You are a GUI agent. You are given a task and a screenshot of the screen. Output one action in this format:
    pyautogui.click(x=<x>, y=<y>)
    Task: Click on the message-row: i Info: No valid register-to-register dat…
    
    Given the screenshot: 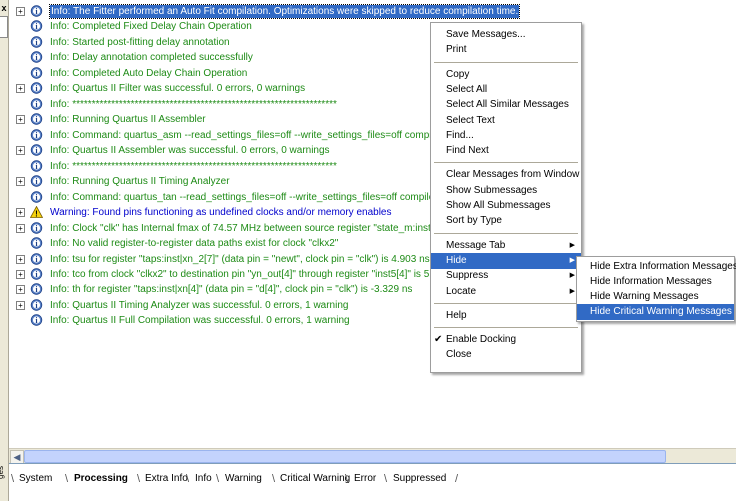 What is the action you would take?
    pyautogui.click(x=371, y=243)
    